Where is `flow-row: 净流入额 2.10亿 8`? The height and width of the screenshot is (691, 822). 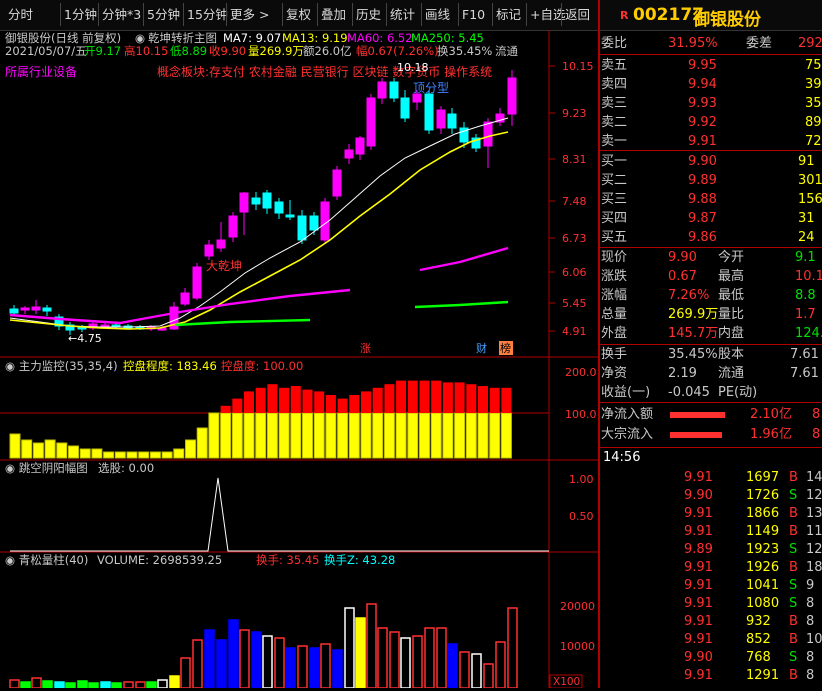
flow-row: 净流入额 2.10亿 8 is located at coordinates (711, 415).